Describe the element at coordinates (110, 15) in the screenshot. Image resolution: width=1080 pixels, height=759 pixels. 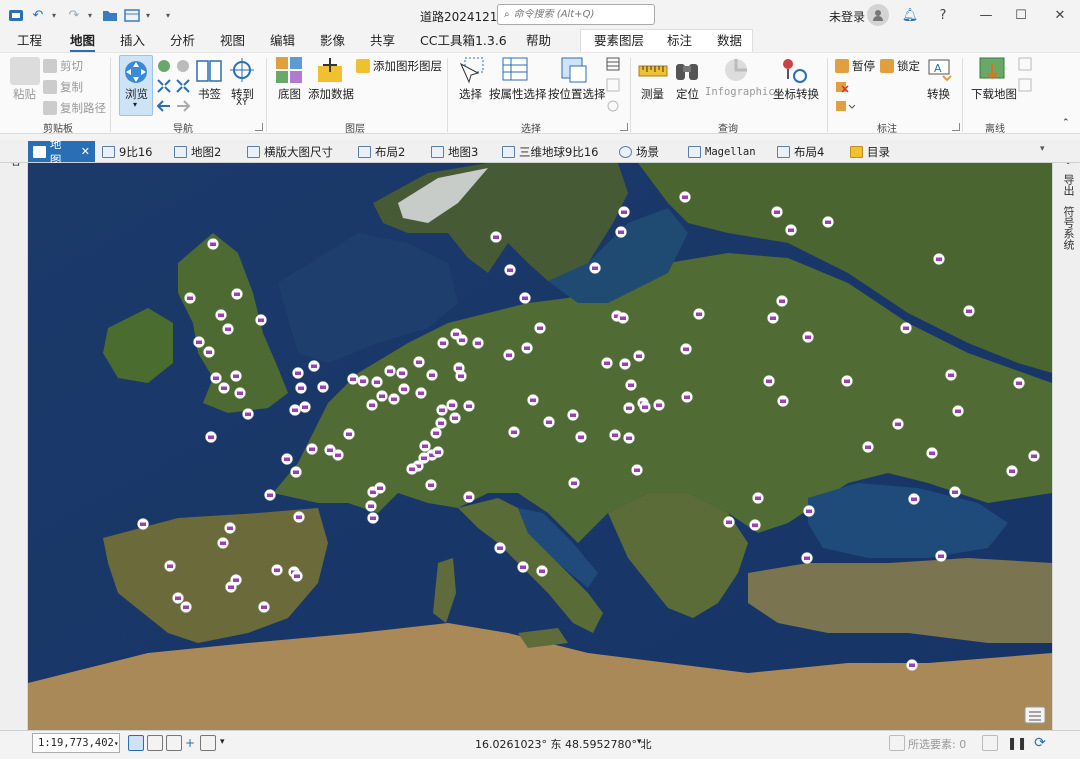
I see `open-folder-icon` at that location.